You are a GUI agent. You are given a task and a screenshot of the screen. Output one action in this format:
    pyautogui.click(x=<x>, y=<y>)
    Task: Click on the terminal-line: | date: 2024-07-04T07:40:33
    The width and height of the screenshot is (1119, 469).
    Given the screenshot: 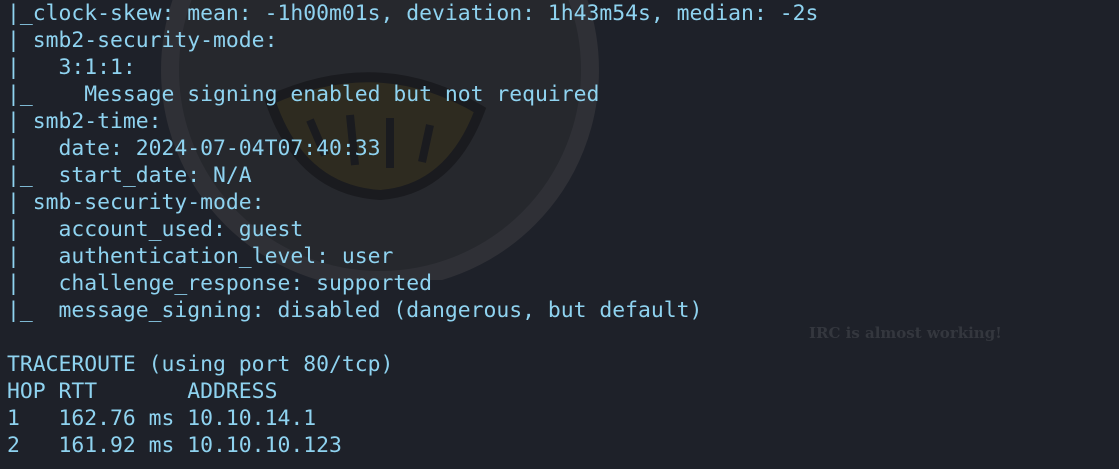 What is the action you would take?
    pyautogui.click(x=194, y=148)
    